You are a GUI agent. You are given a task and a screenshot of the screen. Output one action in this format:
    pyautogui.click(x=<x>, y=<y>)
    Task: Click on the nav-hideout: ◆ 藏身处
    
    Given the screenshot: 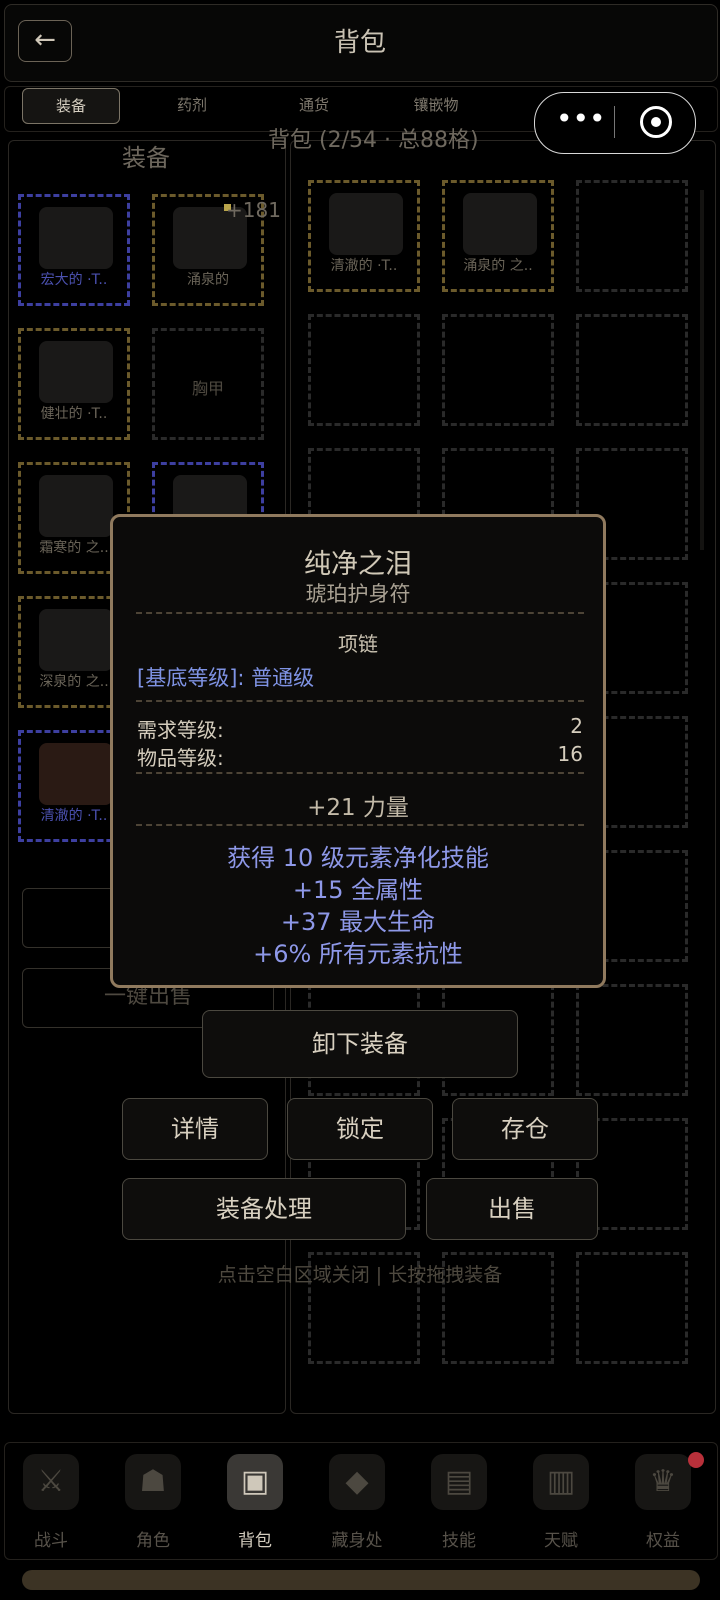 What is the action you would take?
    pyautogui.click(x=357, y=1502)
    